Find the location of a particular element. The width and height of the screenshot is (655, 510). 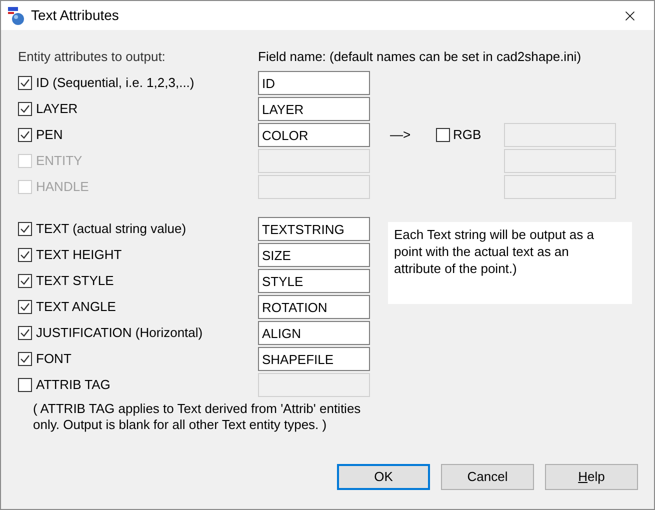

text-field: COLOR is located at coordinates (314, 135).